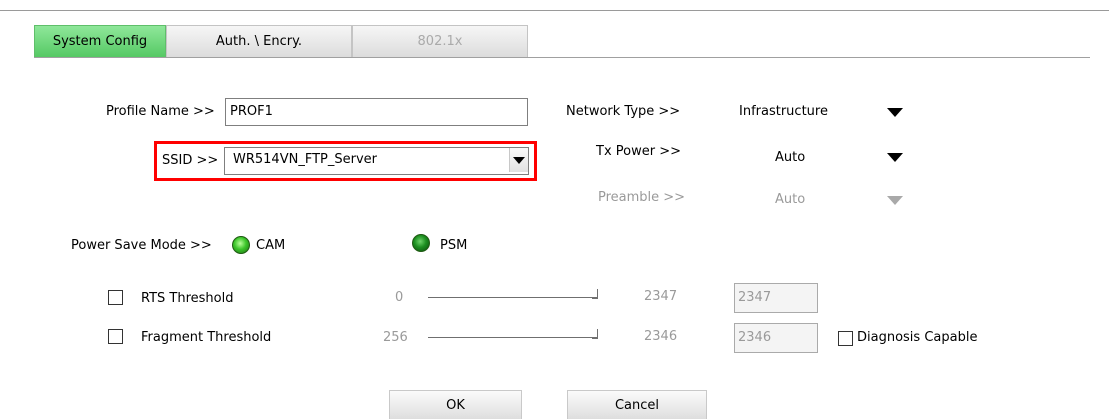  I want to click on diagnosis-capable-checkbox, so click(845, 338).